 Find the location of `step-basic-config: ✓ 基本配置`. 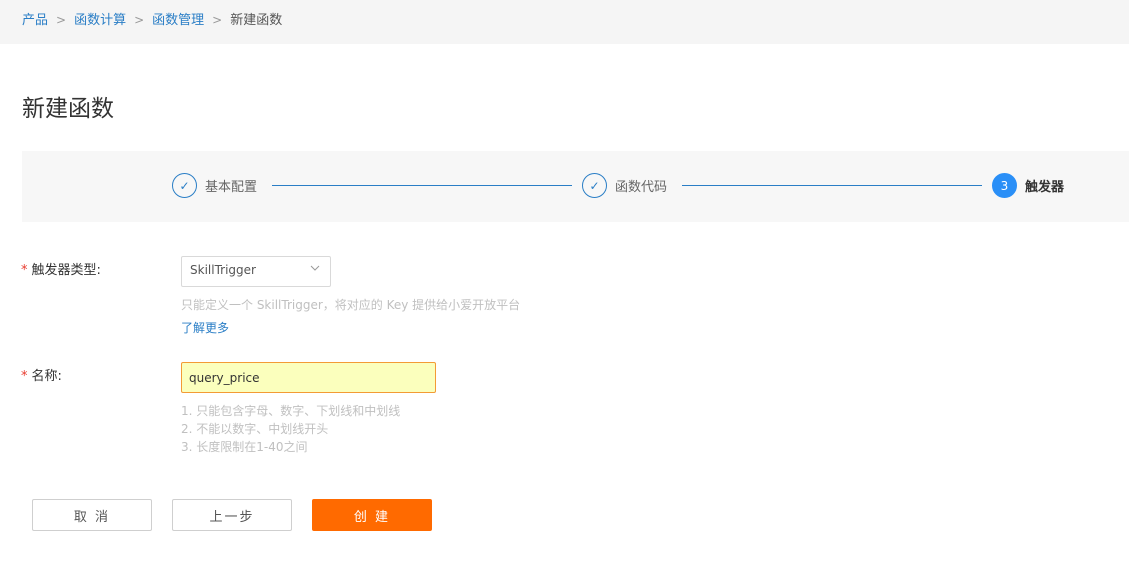

step-basic-config: ✓ 基本配置 is located at coordinates (218, 185).